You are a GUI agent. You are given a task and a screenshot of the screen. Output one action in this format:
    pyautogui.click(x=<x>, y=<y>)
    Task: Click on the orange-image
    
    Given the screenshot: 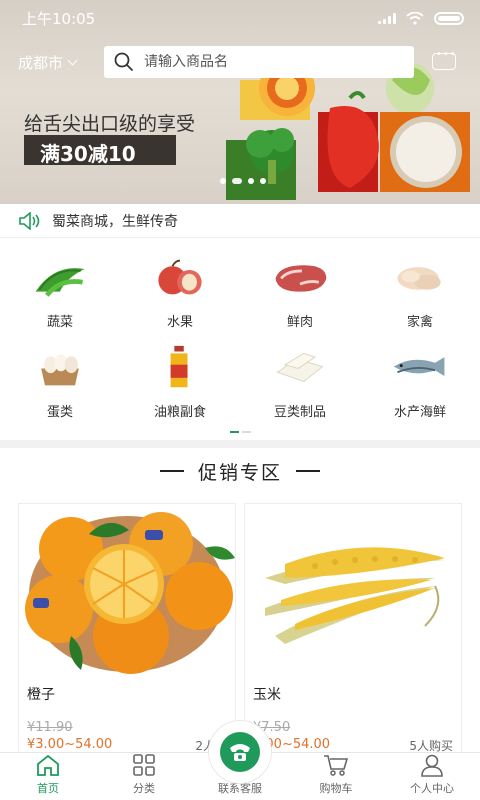 What is the action you would take?
    pyautogui.click(x=130, y=593)
    